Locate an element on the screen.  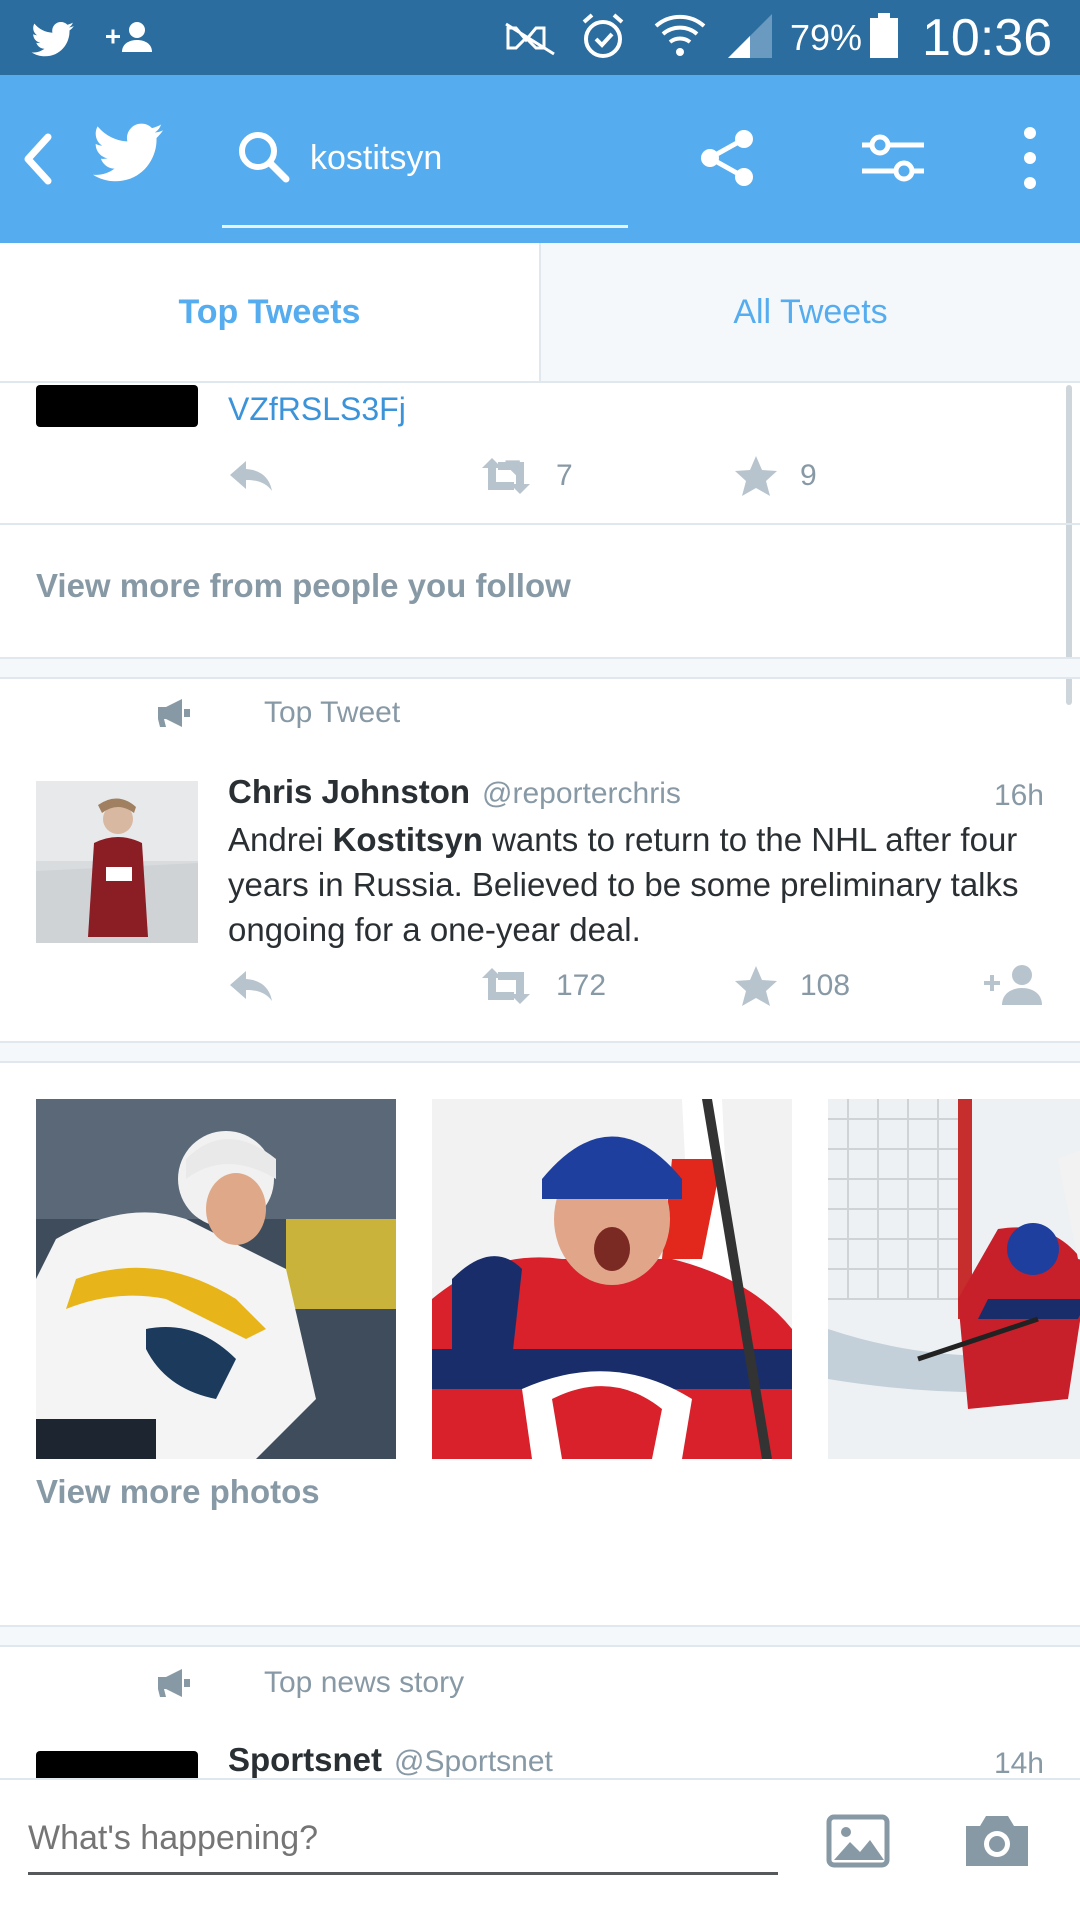
favorite-count: 9 is located at coordinates (808, 475).